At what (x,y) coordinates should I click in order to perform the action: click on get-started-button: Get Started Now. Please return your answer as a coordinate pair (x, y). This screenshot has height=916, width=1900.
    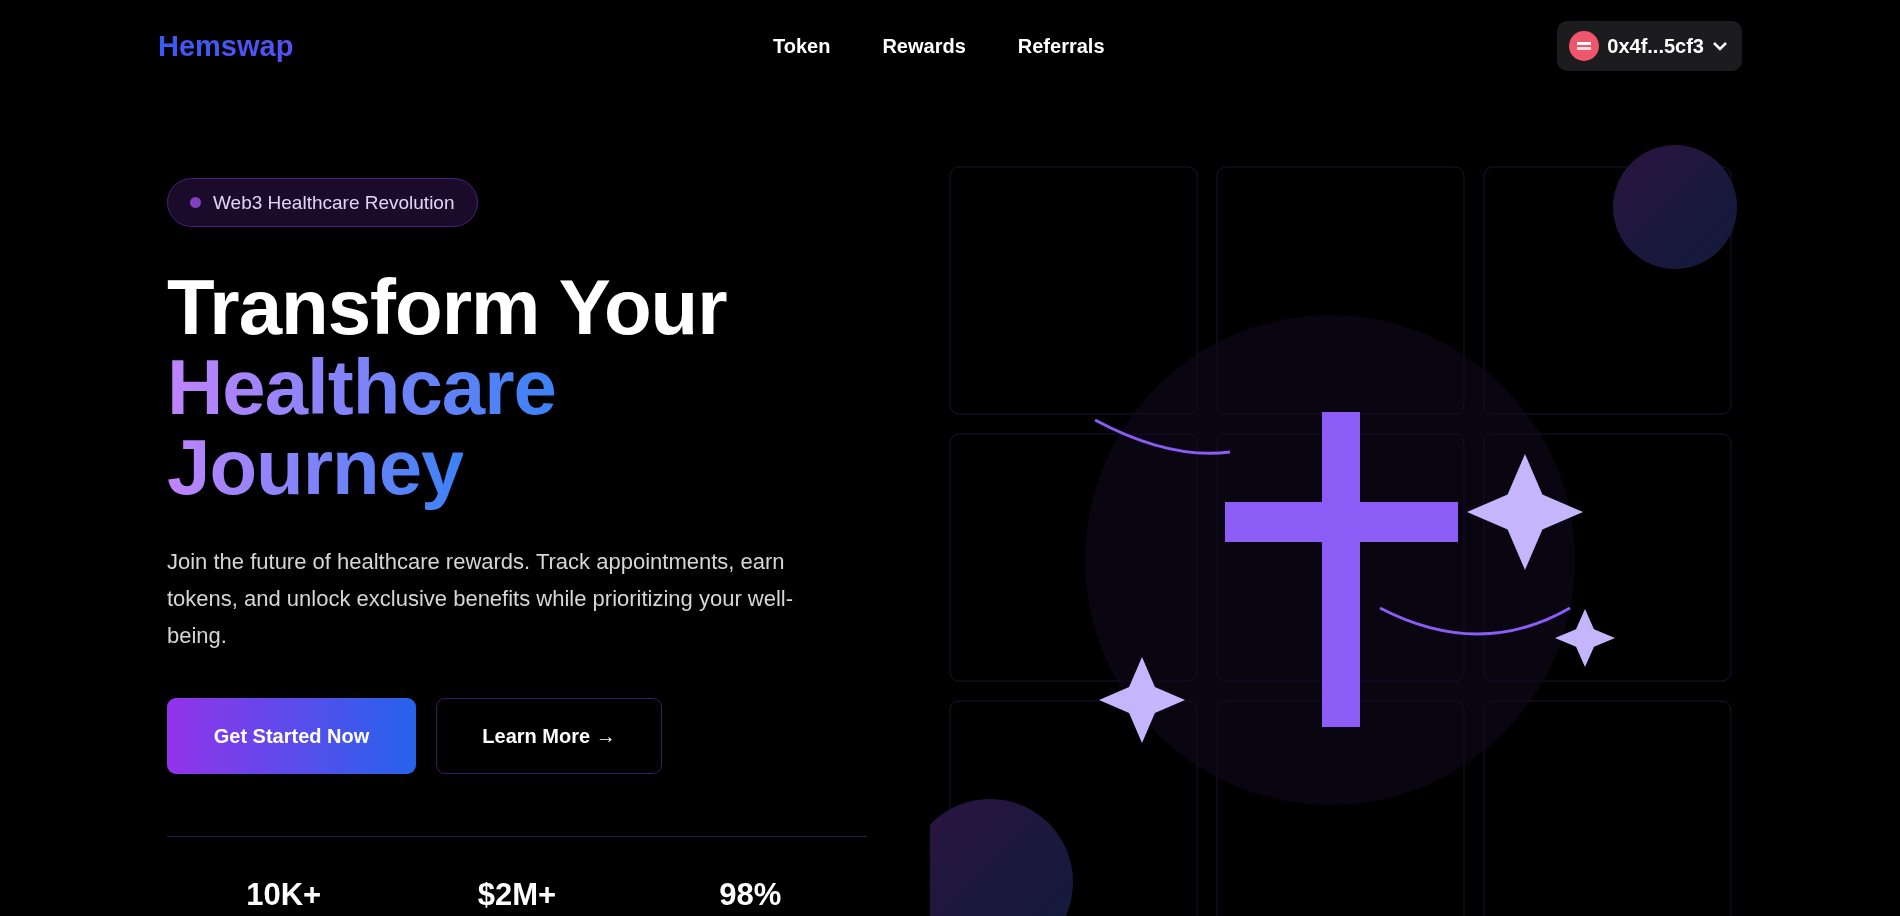
    Looking at the image, I should click on (291, 736).